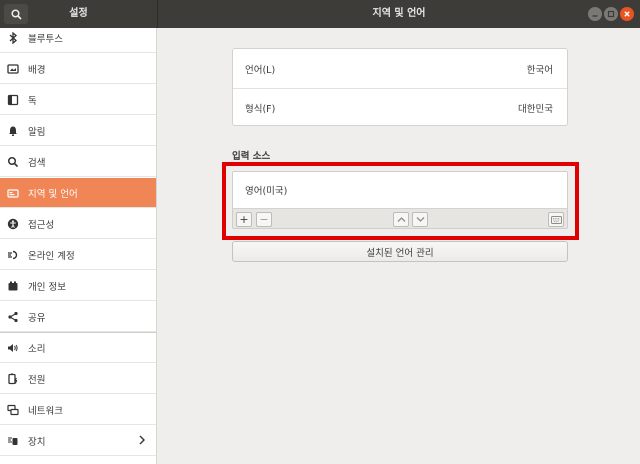 The image size is (640, 464). I want to click on devices-icon, so click(13, 441).